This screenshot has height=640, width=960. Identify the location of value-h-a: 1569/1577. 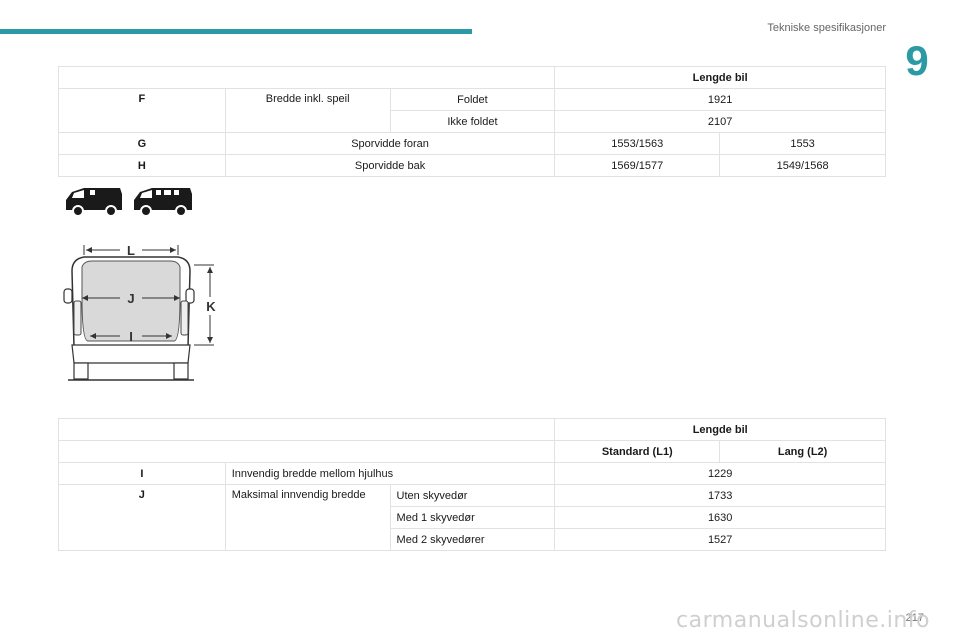
(637, 165).